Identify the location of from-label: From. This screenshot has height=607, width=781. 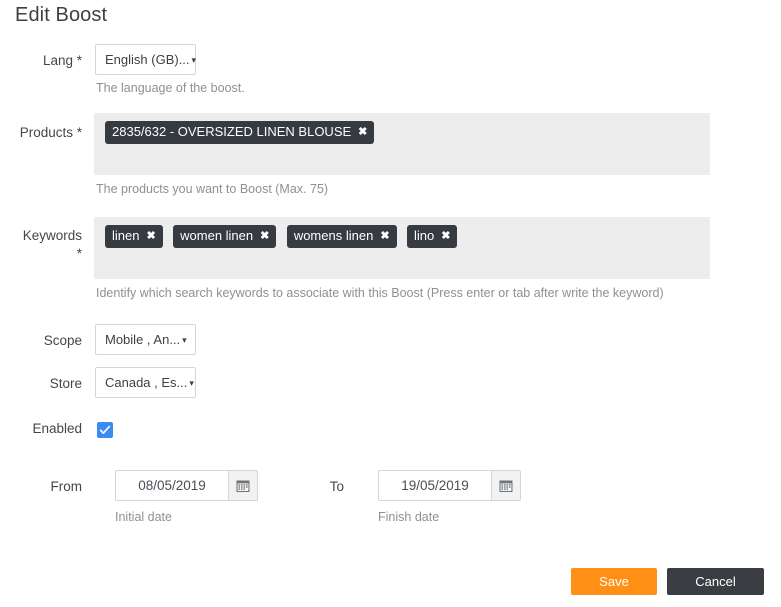
(66, 486).